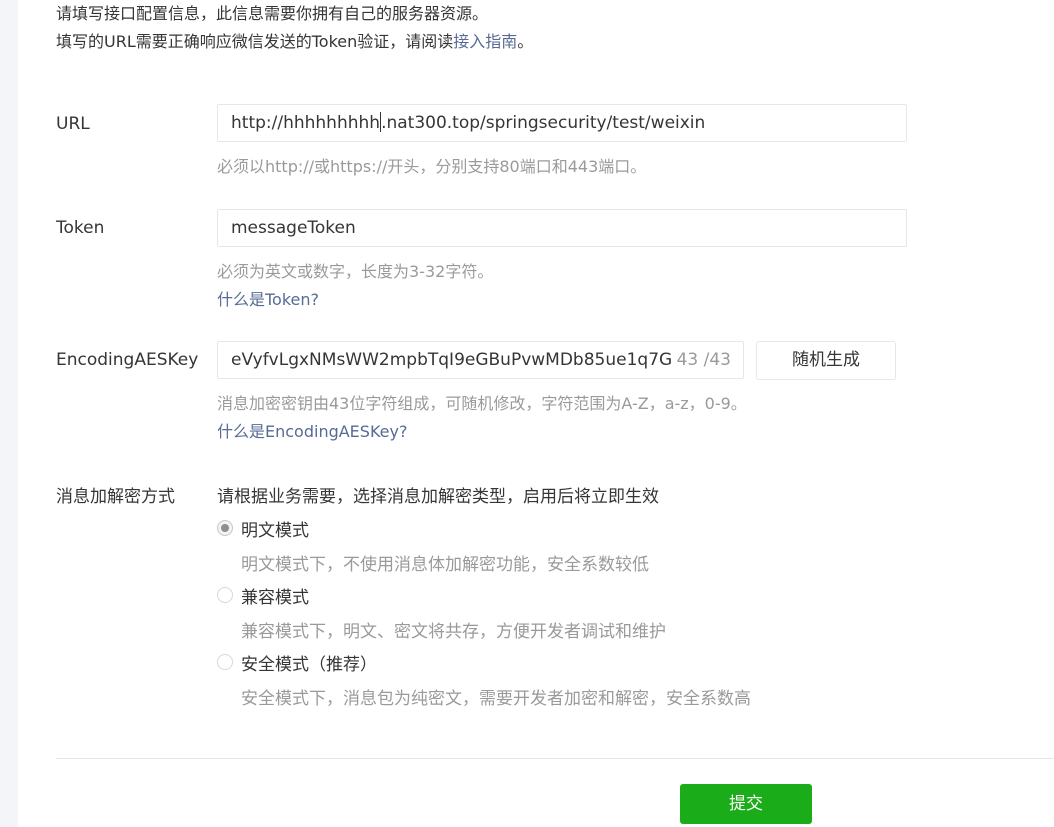  Describe the element at coordinates (80, 228) in the screenshot. I see `token-label: Token` at that location.